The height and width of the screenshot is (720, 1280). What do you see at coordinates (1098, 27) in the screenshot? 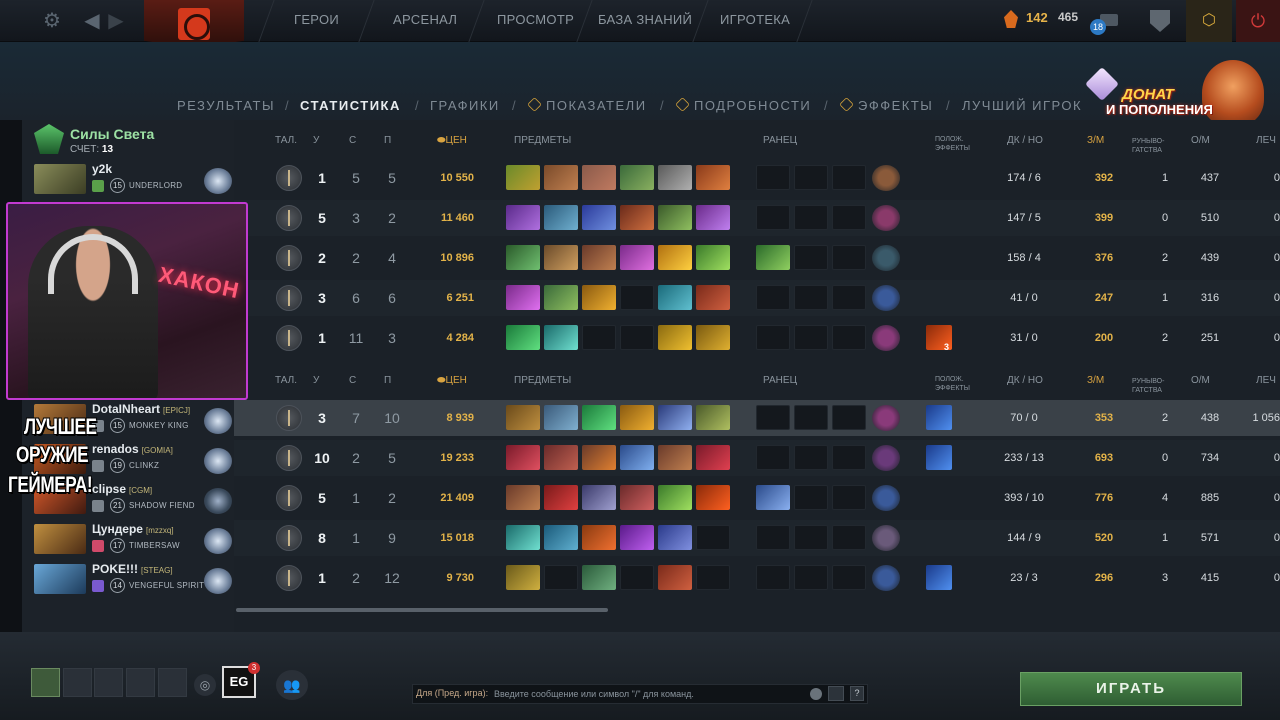
I see `notification-badge: 18` at bounding box center [1098, 27].